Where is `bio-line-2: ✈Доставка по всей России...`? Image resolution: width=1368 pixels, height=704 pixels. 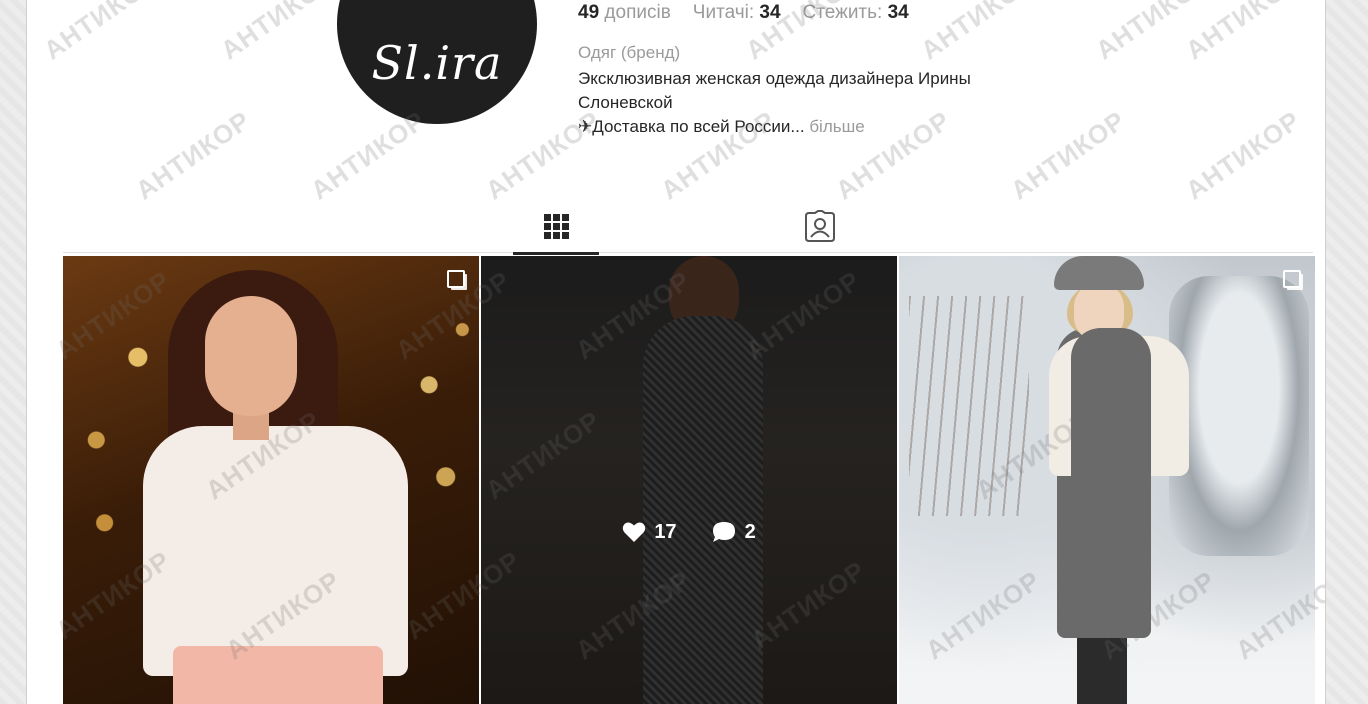 bio-line-2: ✈Доставка по всей России... is located at coordinates (691, 126).